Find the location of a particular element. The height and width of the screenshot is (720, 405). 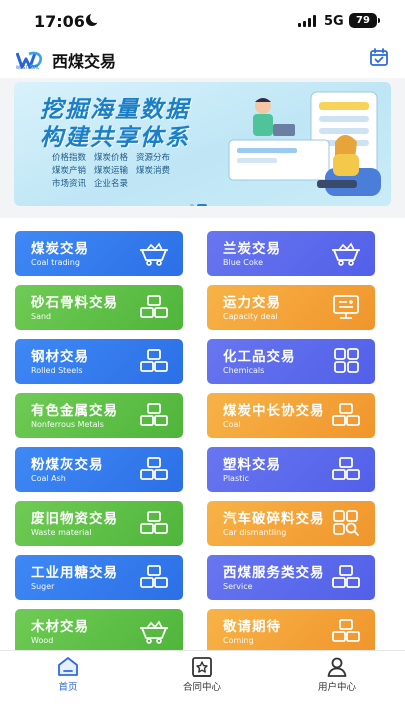

grid-search-icon is located at coordinates (346, 523).